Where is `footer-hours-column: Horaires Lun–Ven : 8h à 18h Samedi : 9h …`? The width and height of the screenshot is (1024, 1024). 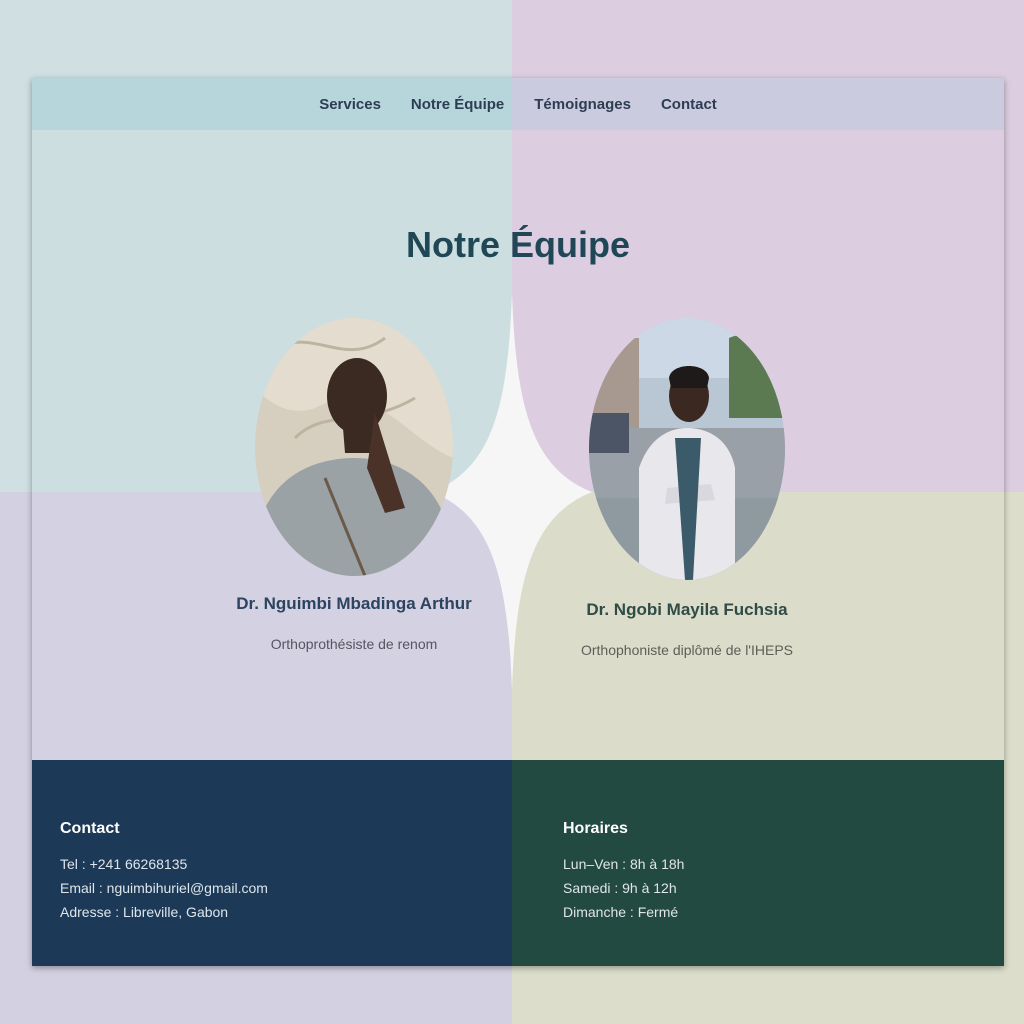 footer-hours-column: Horaires Lun–Ven : 8h à 18h Samedi : 9h … is located at coordinates (623, 872).